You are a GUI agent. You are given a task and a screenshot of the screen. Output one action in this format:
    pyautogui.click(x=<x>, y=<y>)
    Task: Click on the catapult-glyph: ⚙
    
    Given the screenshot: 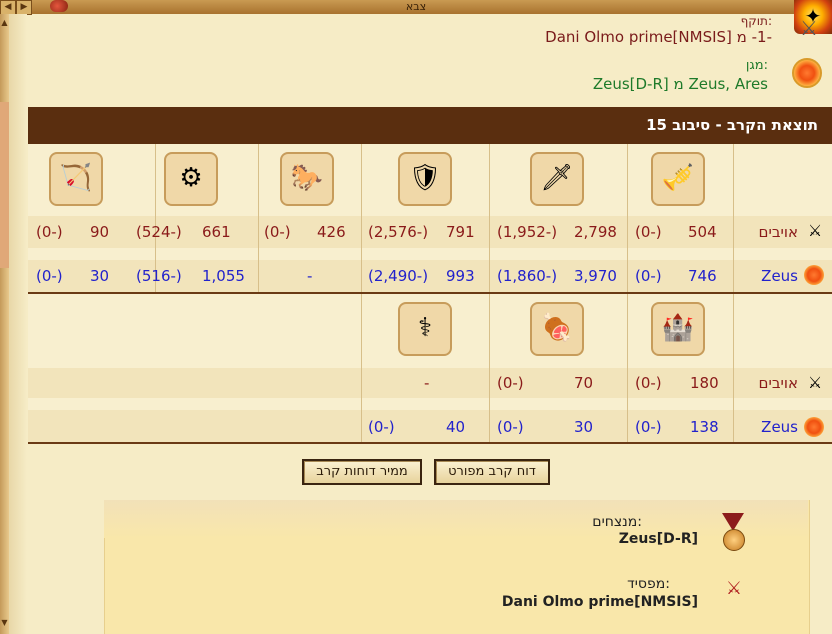 What is the action you would take?
    pyautogui.click(x=191, y=178)
    